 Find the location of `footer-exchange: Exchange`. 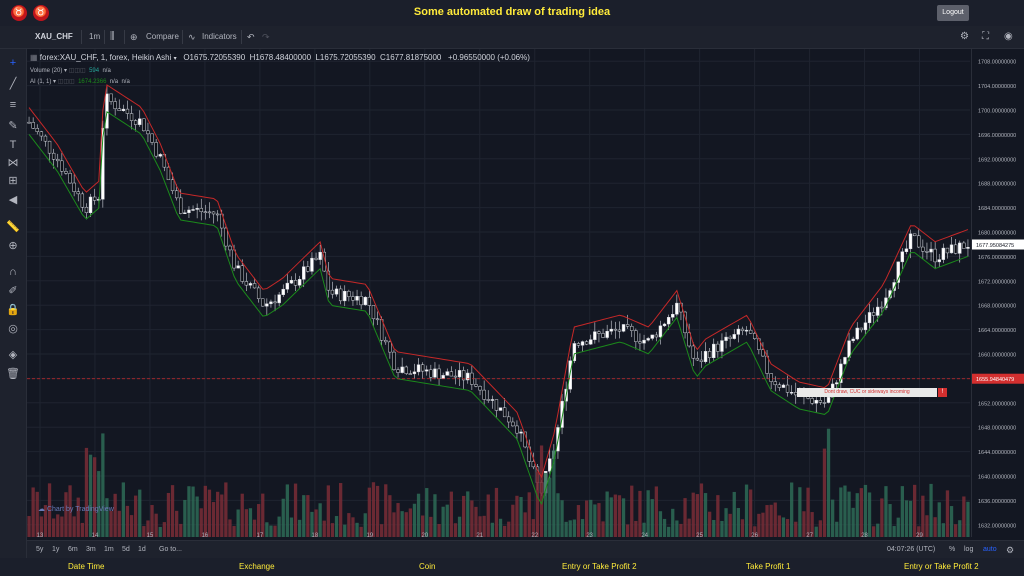

footer-exchange: Exchange is located at coordinates (257, 566).